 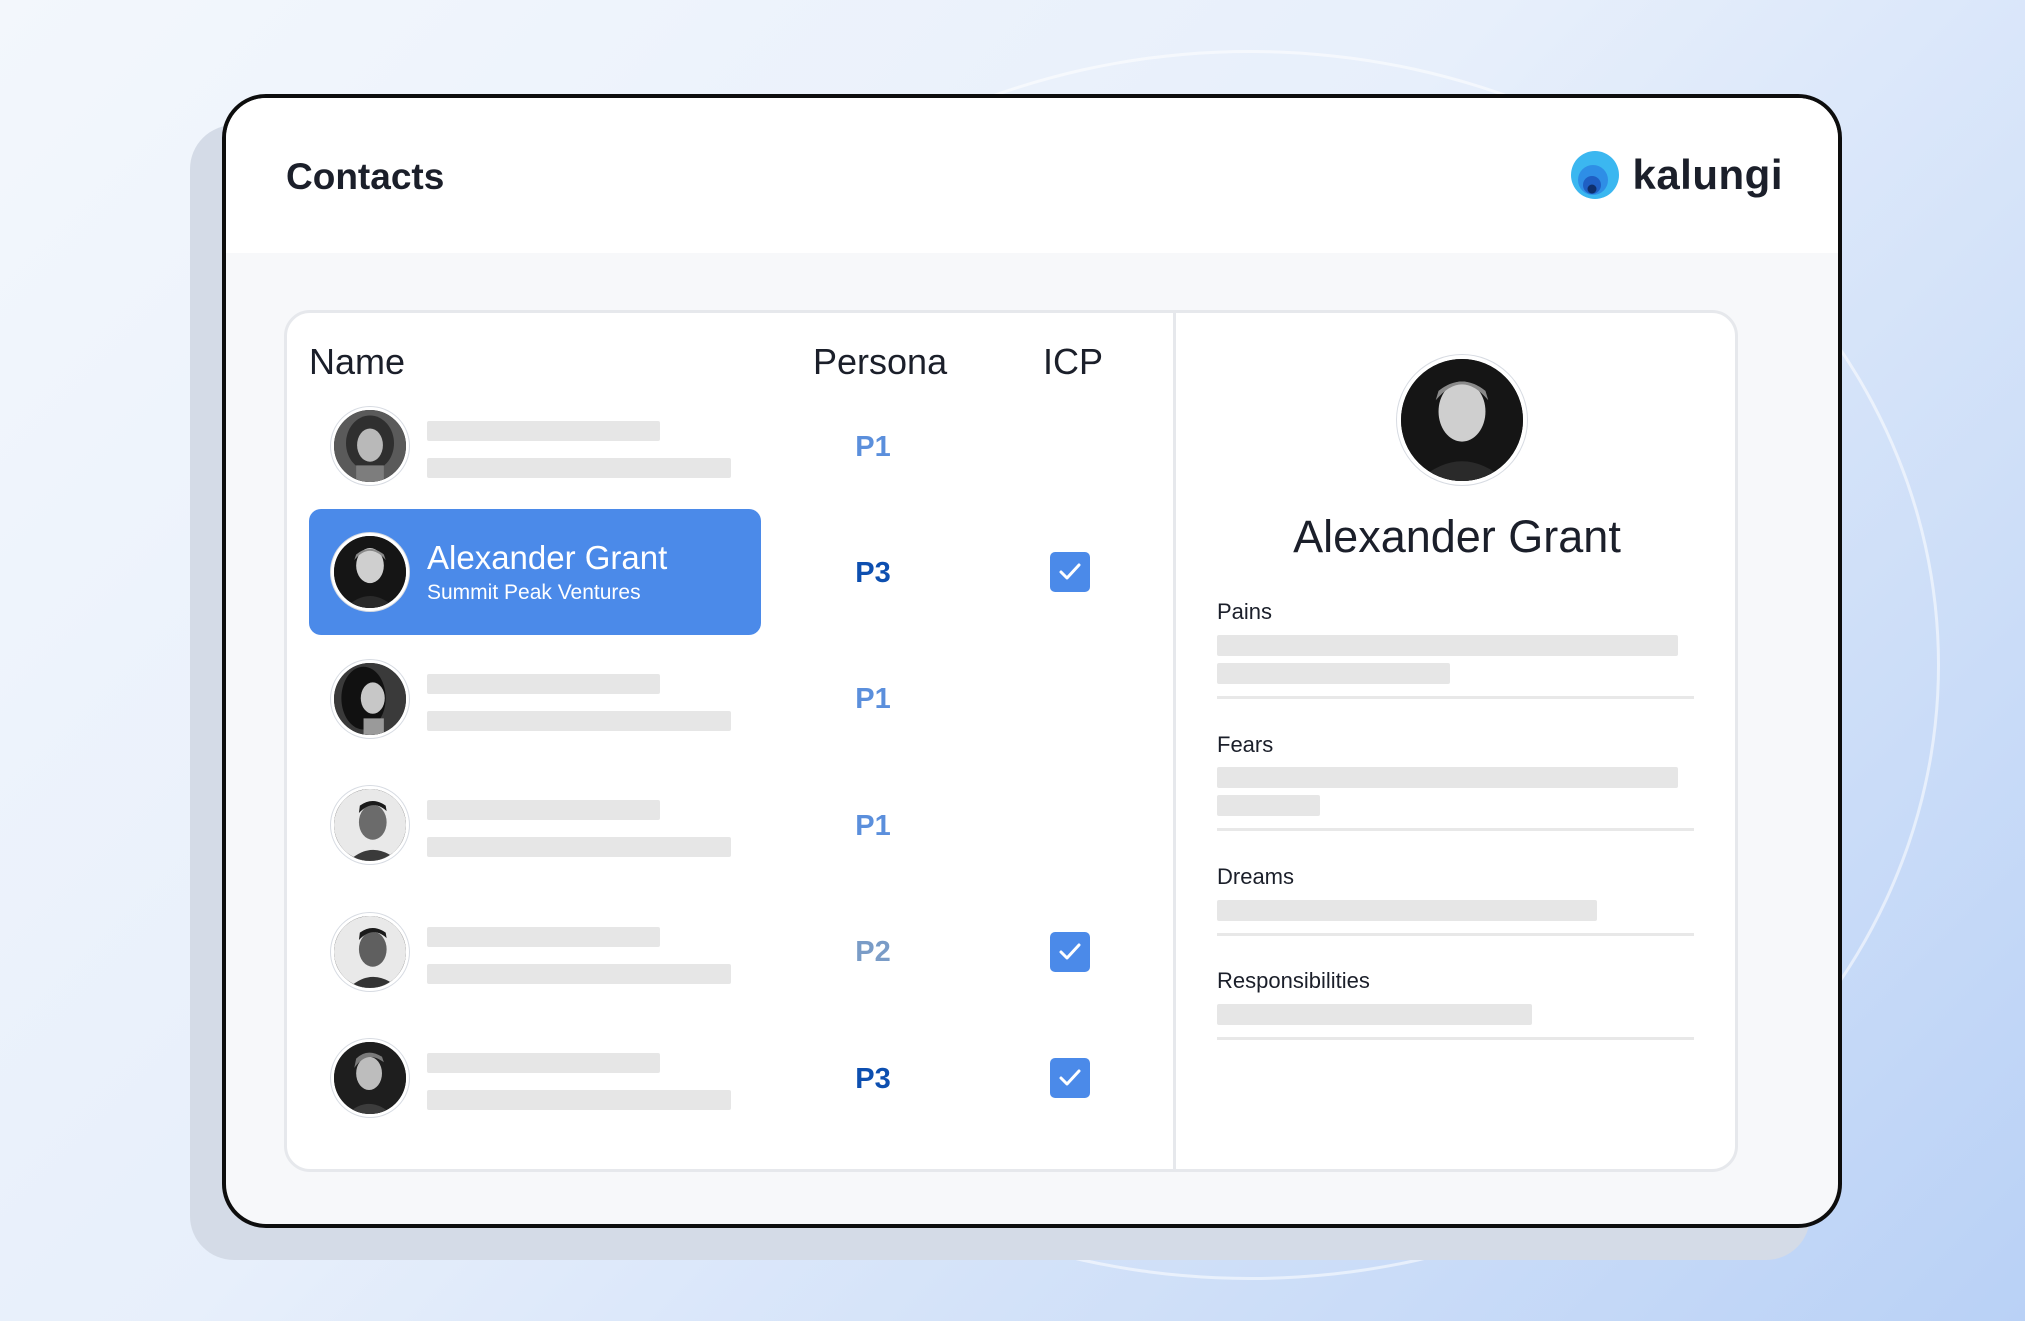 I want to click on detail-avatar, so click(x=1462, y=420).